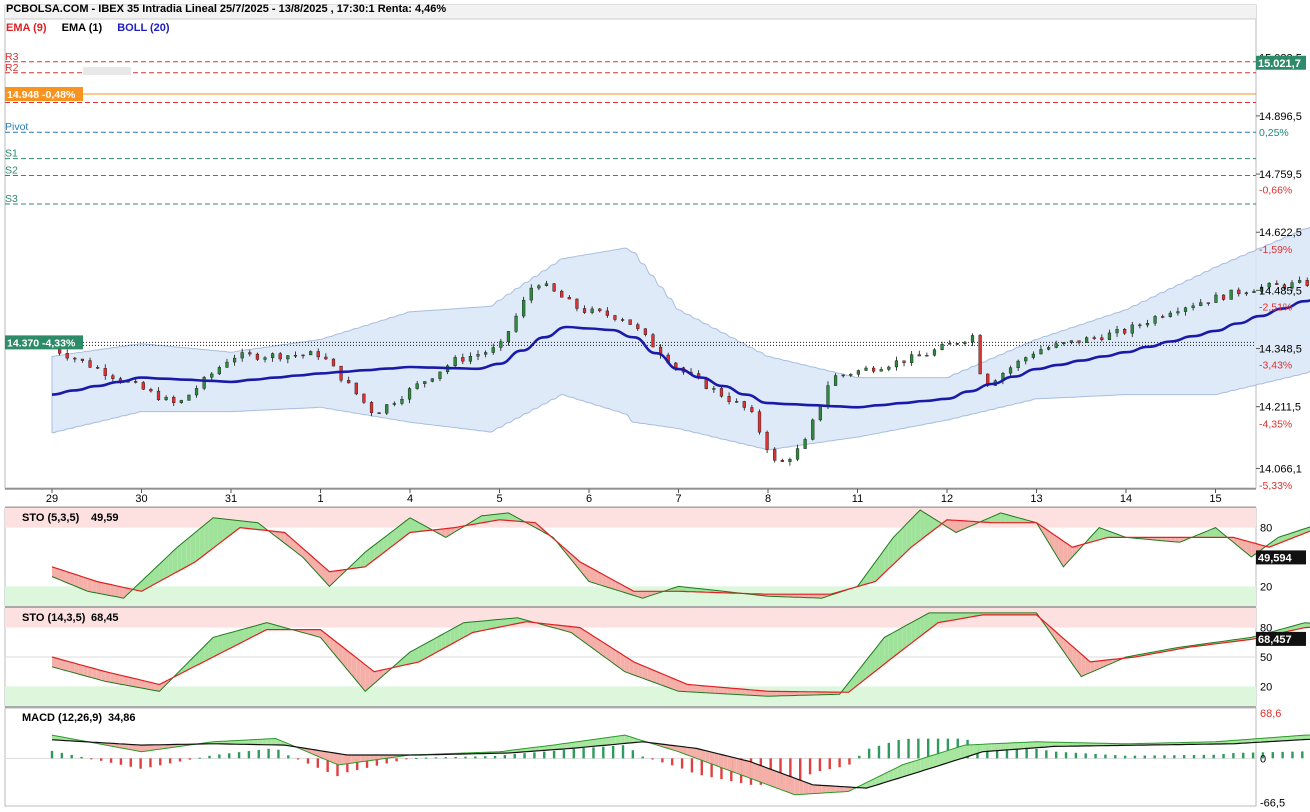 The height and width of the screenshot is (812, 1310). Describe the element at coordinates (657, 557) in the screenshot. I see `sto-5-3-5-panel: 80 20 49,594 STO (5,3,5) 49,59` at that location.